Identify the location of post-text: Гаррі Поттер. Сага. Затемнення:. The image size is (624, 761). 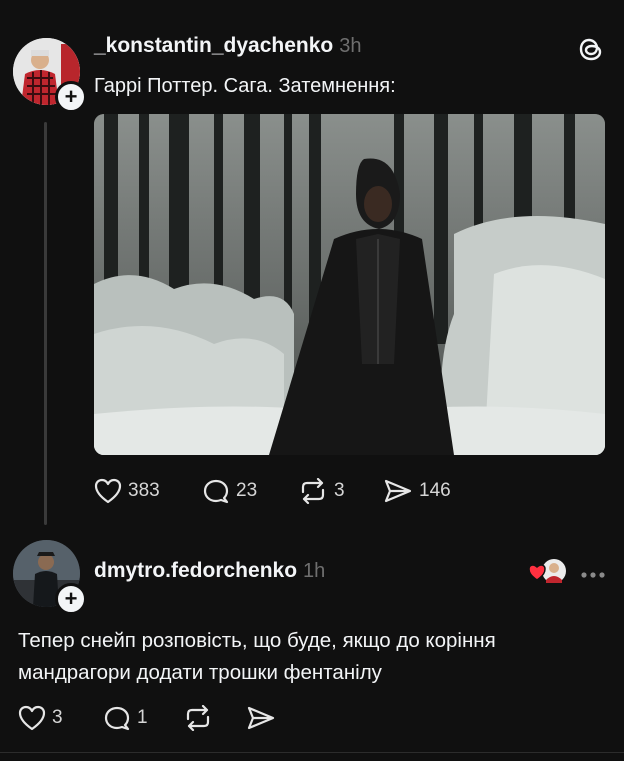
(245, 86).